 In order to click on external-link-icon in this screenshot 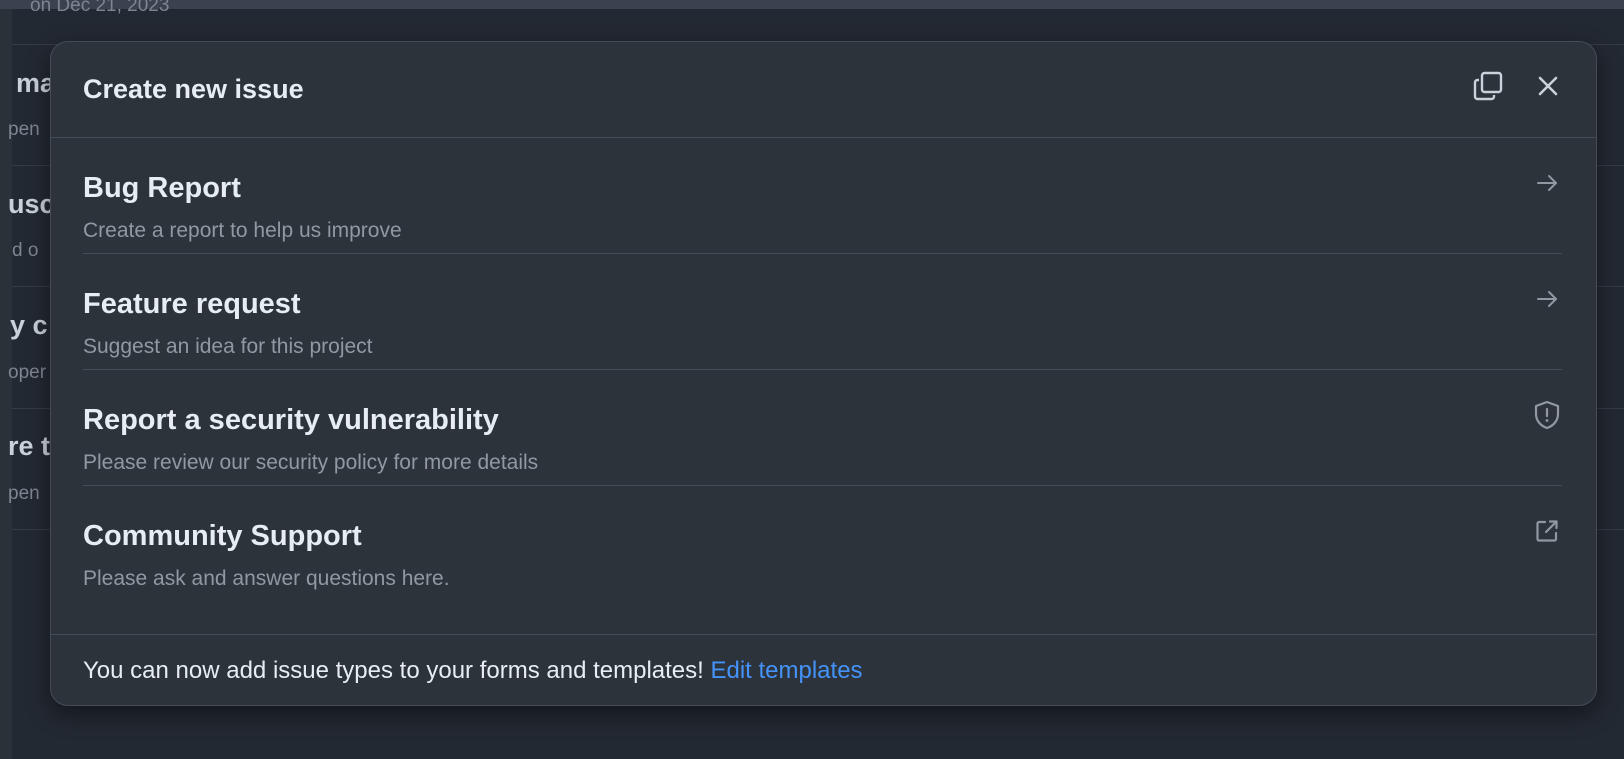, I will do `click(1547, 531)`.